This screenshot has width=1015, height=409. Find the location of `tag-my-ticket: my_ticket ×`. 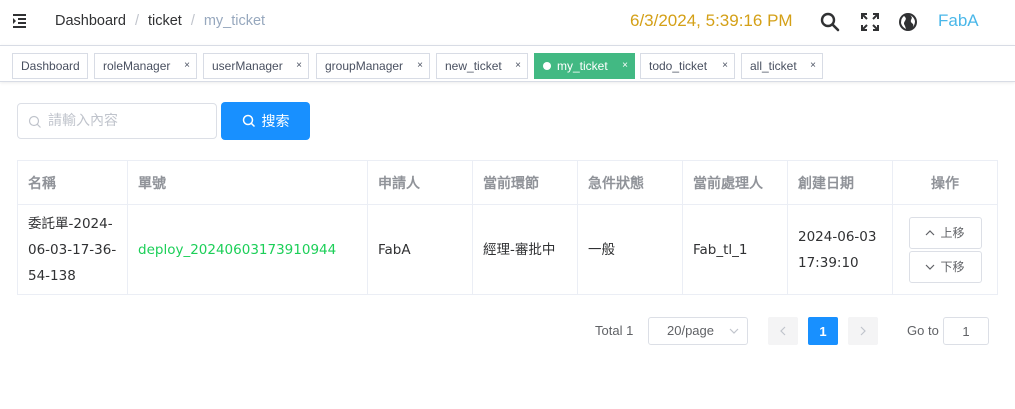

tag-my-ticket: my_ticket × is located at coordinates (584, 66).